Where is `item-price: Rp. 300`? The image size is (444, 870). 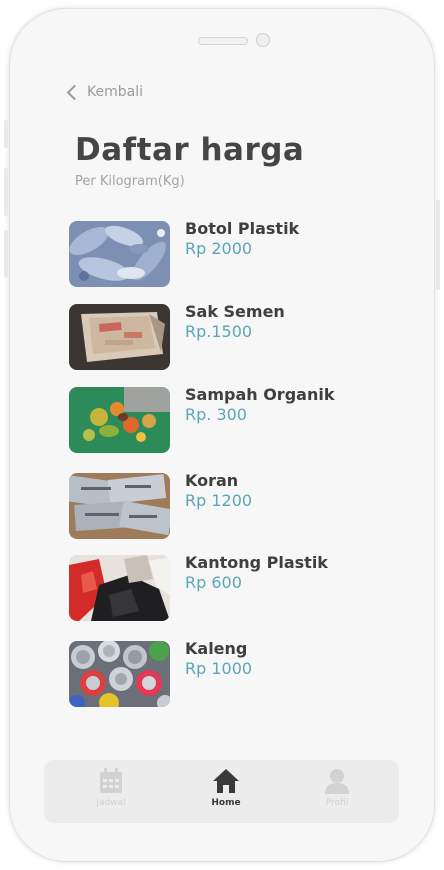 item-price: Rp. 300 is located at coordinates (216, 414).